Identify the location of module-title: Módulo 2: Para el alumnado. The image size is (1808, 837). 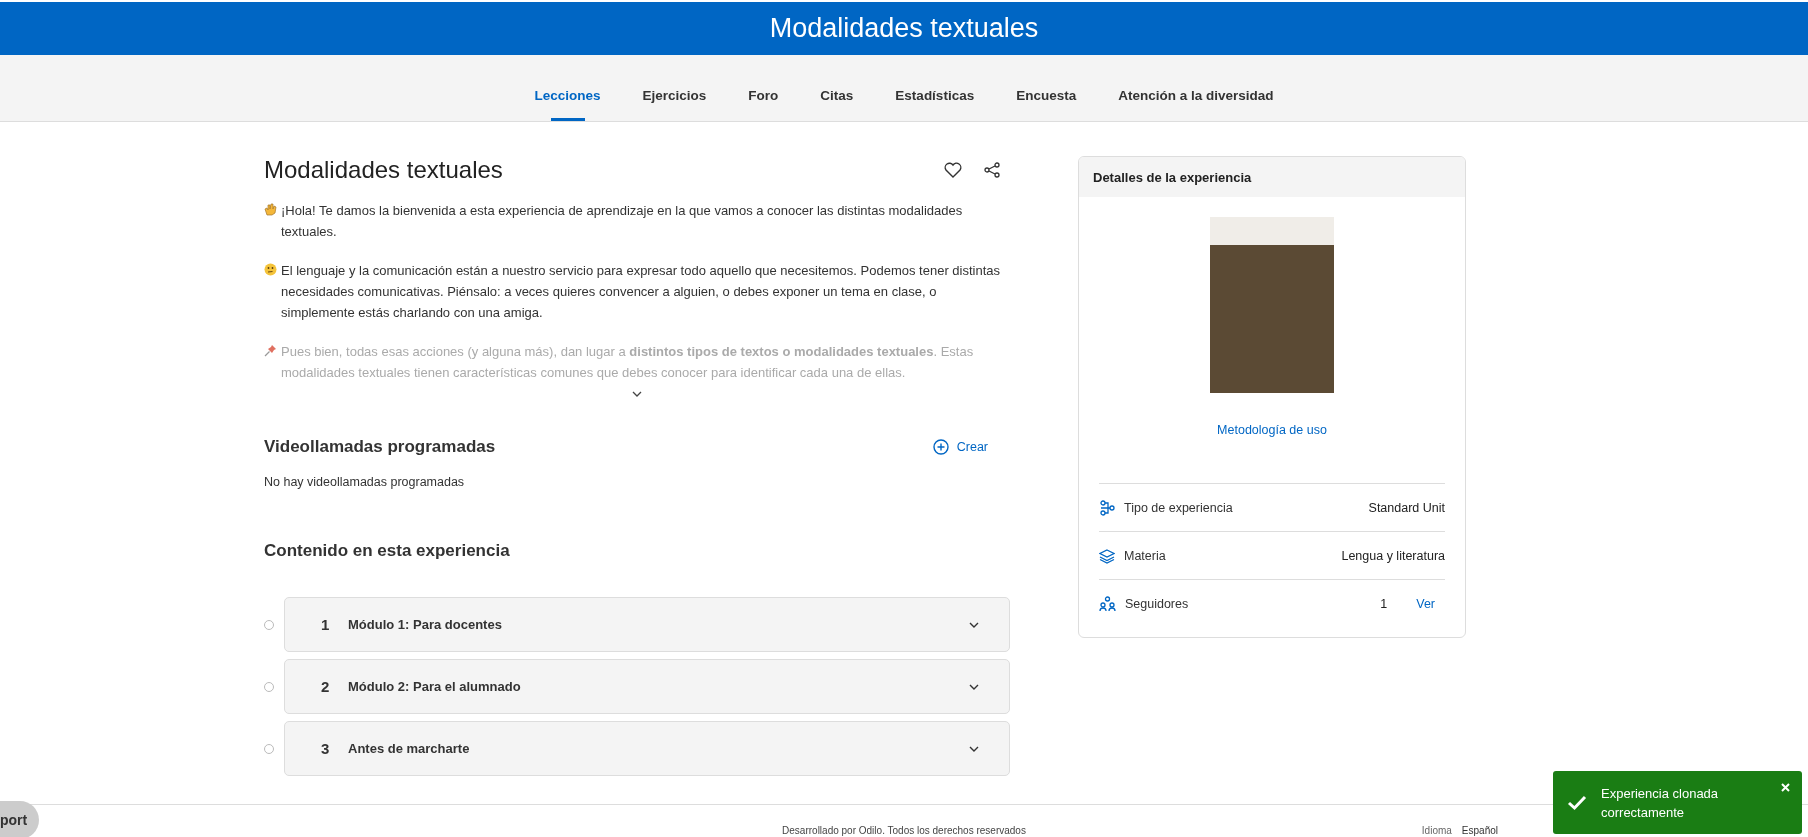
(435, 686).